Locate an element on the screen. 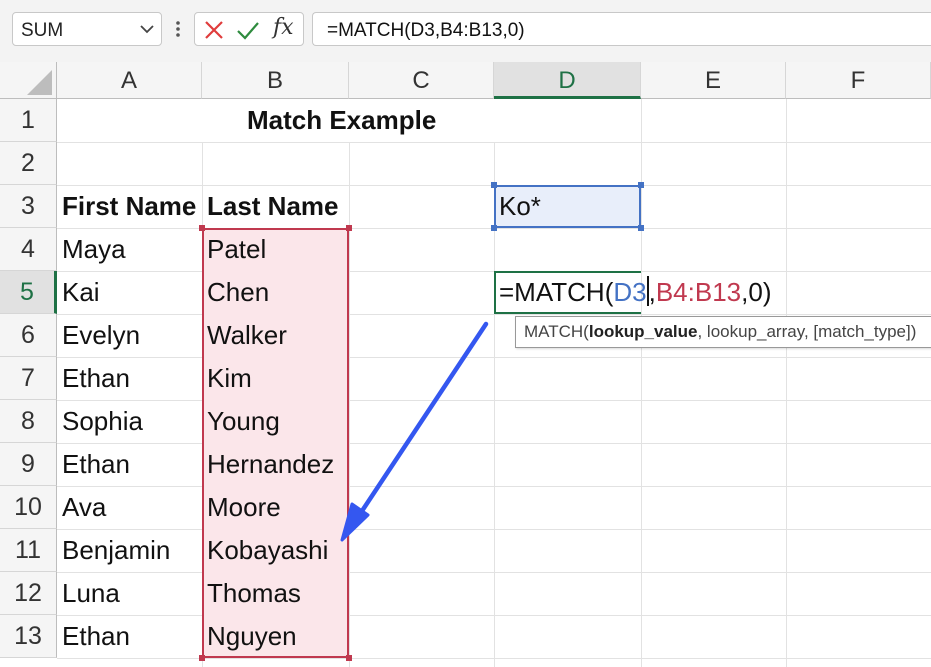  chevron-down-icon is located at coordinates (147, 29).